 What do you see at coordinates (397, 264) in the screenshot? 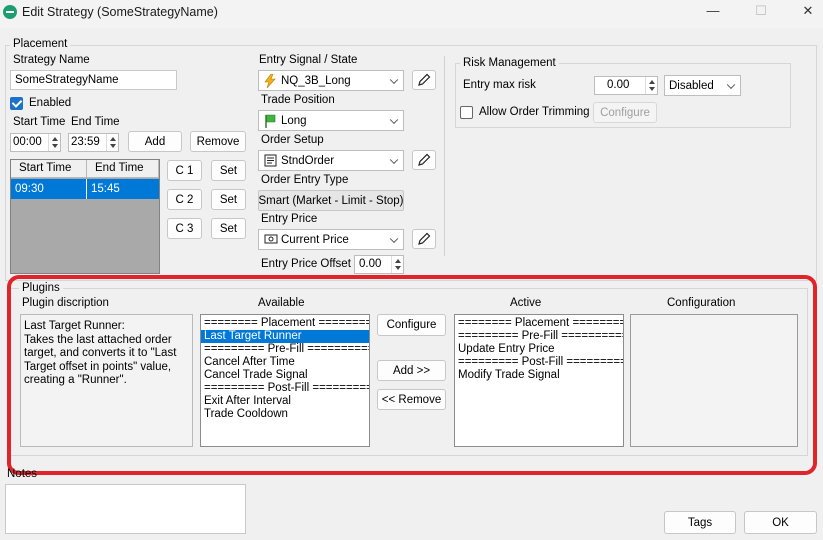
I see `entry-price-offset-arrows` at bounding box center [397, 264].